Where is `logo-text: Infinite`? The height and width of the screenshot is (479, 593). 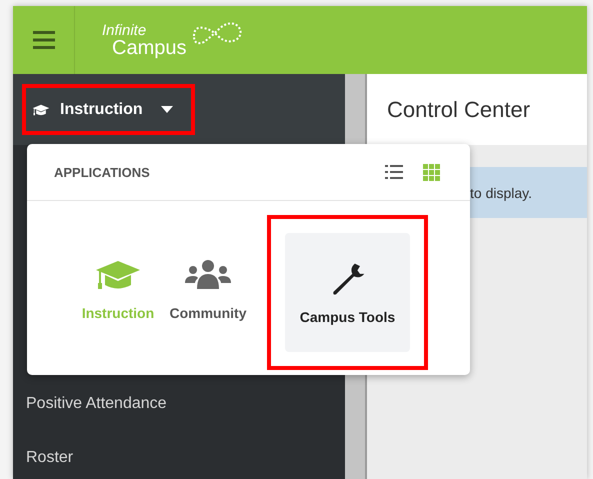
logo-text: Infinite is located at coordinates (125, 30).